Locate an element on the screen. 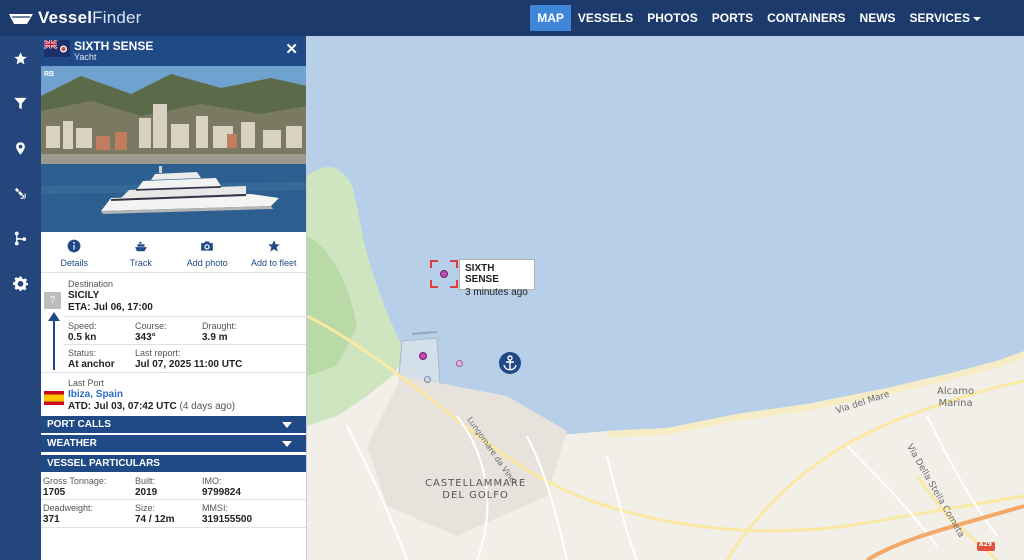 The height and width of the screenshot is (560, 1024). nav-photos: PHOTOS is located at coordinates (672, 18).